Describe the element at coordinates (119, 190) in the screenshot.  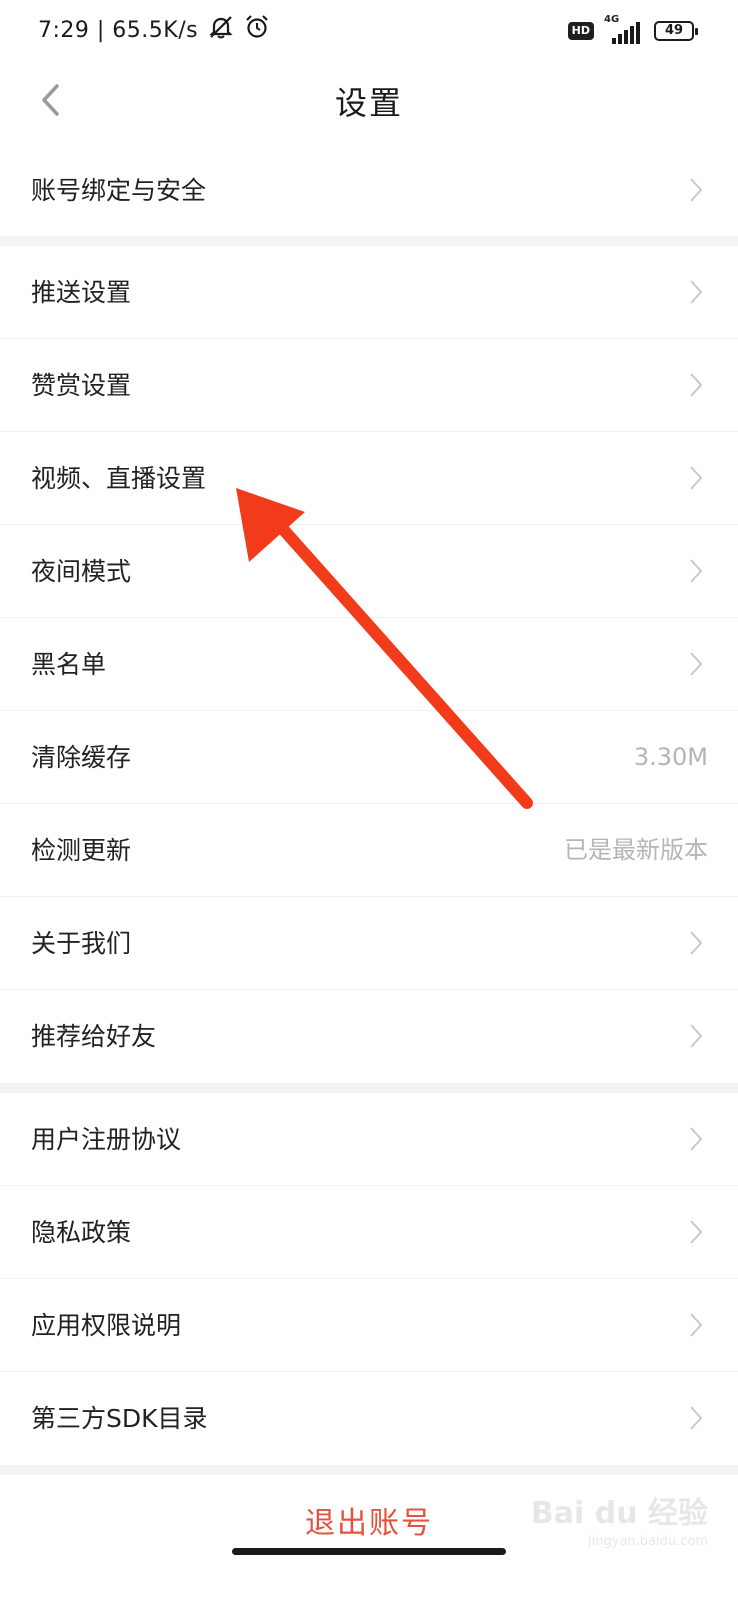
I see `item-label: 账号绑定与安全` at that location.